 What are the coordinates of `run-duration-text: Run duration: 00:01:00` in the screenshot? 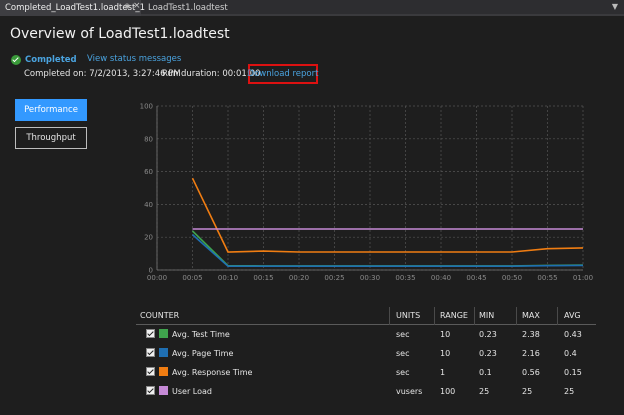 It's located at (211, 74).